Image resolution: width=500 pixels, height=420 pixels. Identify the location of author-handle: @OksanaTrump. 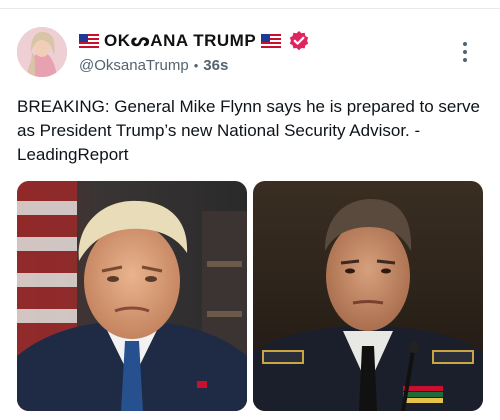
(134, 65).